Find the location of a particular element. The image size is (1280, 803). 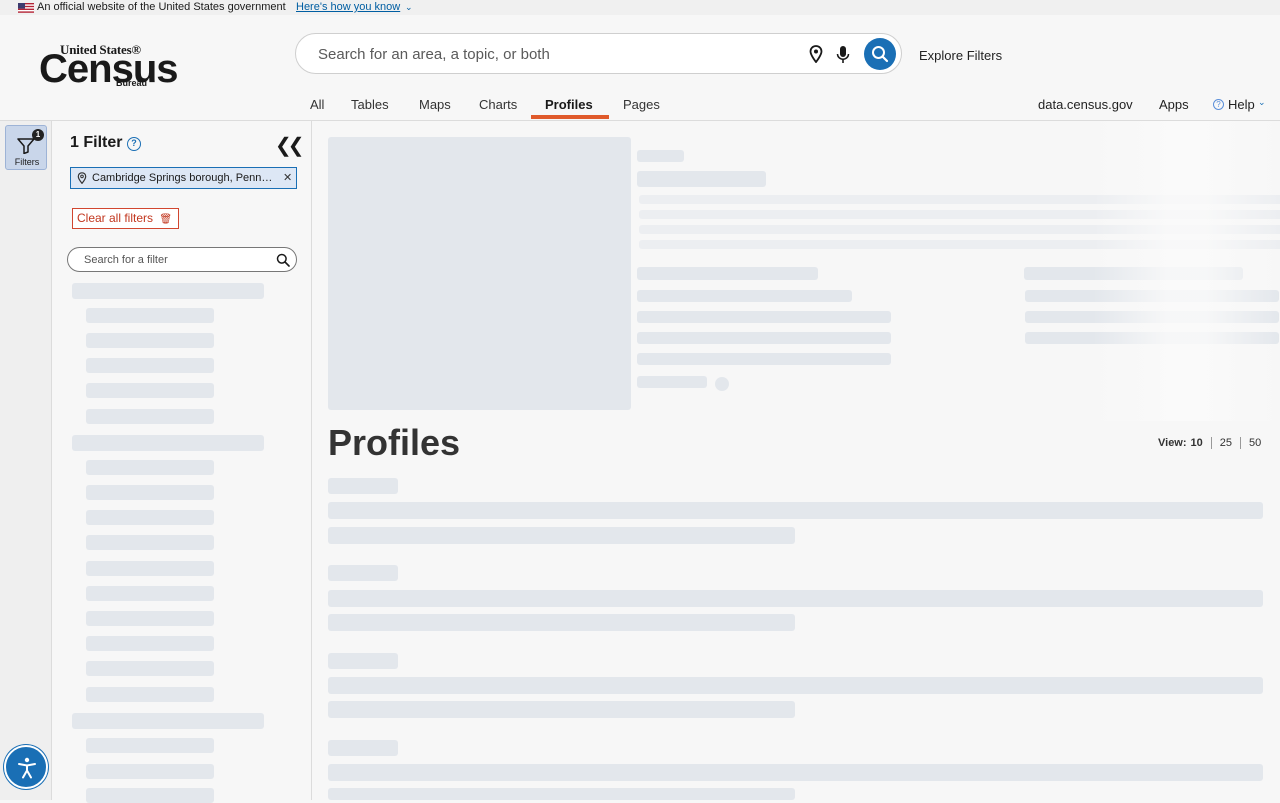

active-tab-indicator is located at coordinates (570, 117).